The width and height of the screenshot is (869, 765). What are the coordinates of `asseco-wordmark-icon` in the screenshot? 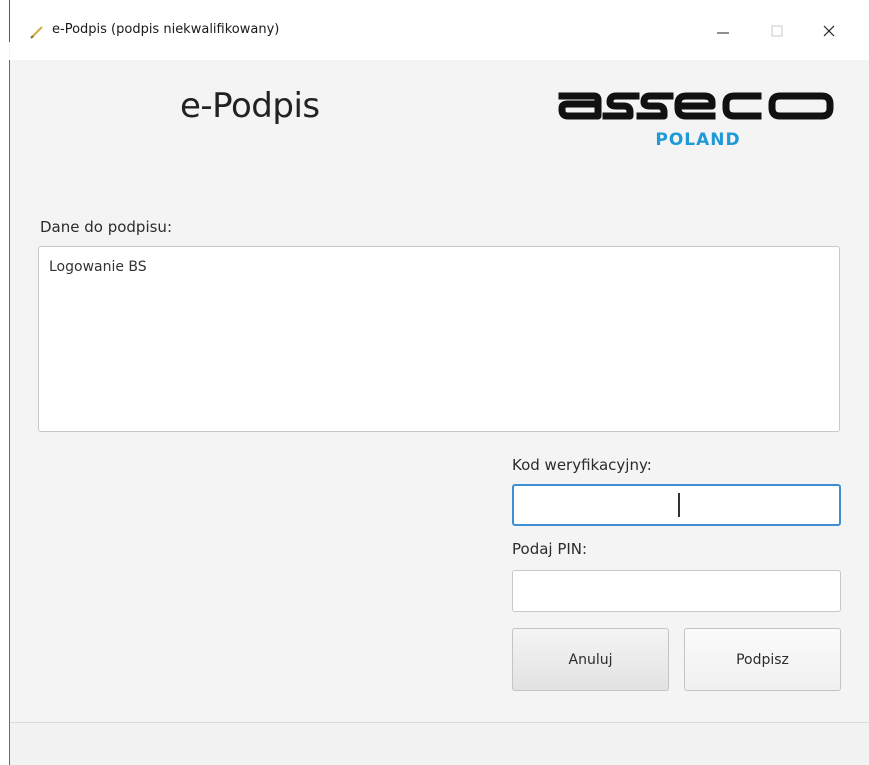 It's located at (696, 106).